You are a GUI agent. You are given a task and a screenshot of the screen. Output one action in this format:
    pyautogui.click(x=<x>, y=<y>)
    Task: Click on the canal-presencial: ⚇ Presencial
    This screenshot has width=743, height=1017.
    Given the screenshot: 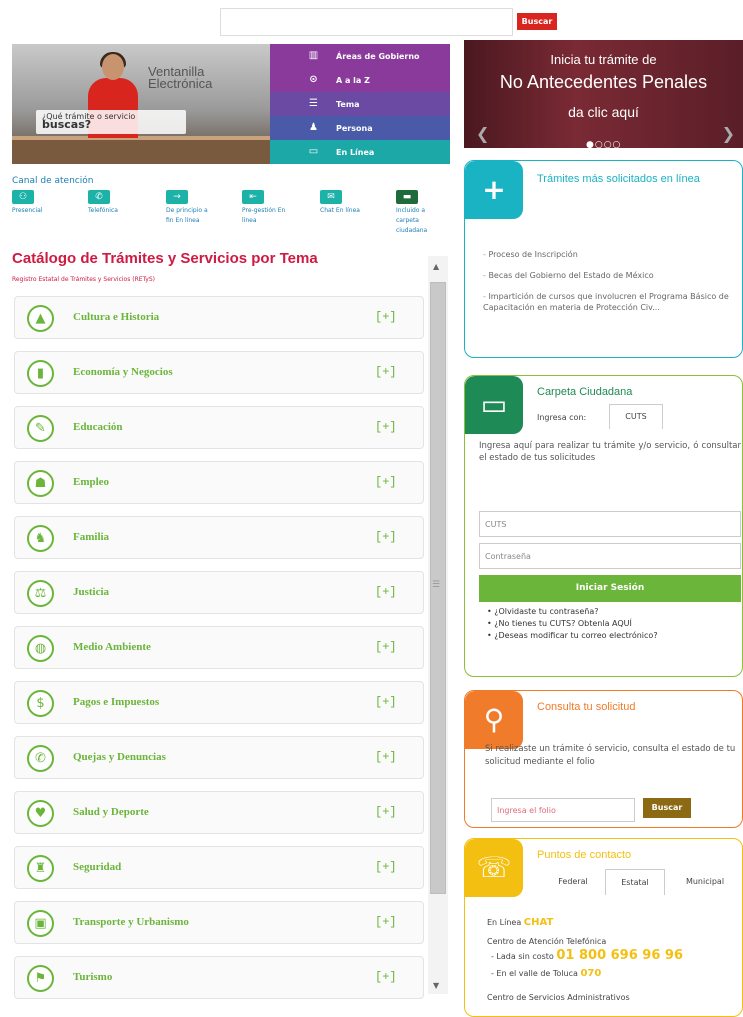 What is the action you would take?
    pyautogui.click(x=34, y=203)
    